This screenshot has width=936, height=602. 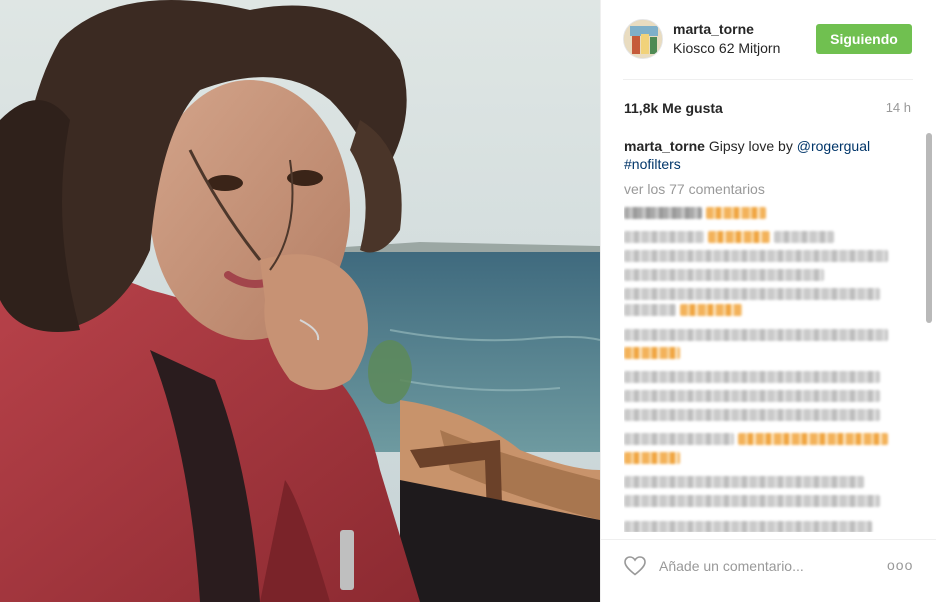 What do you see at coordinates (713, 29) in the screenshot?
I see `post-author-username: marta_torne` at bounding box center [713, 29].